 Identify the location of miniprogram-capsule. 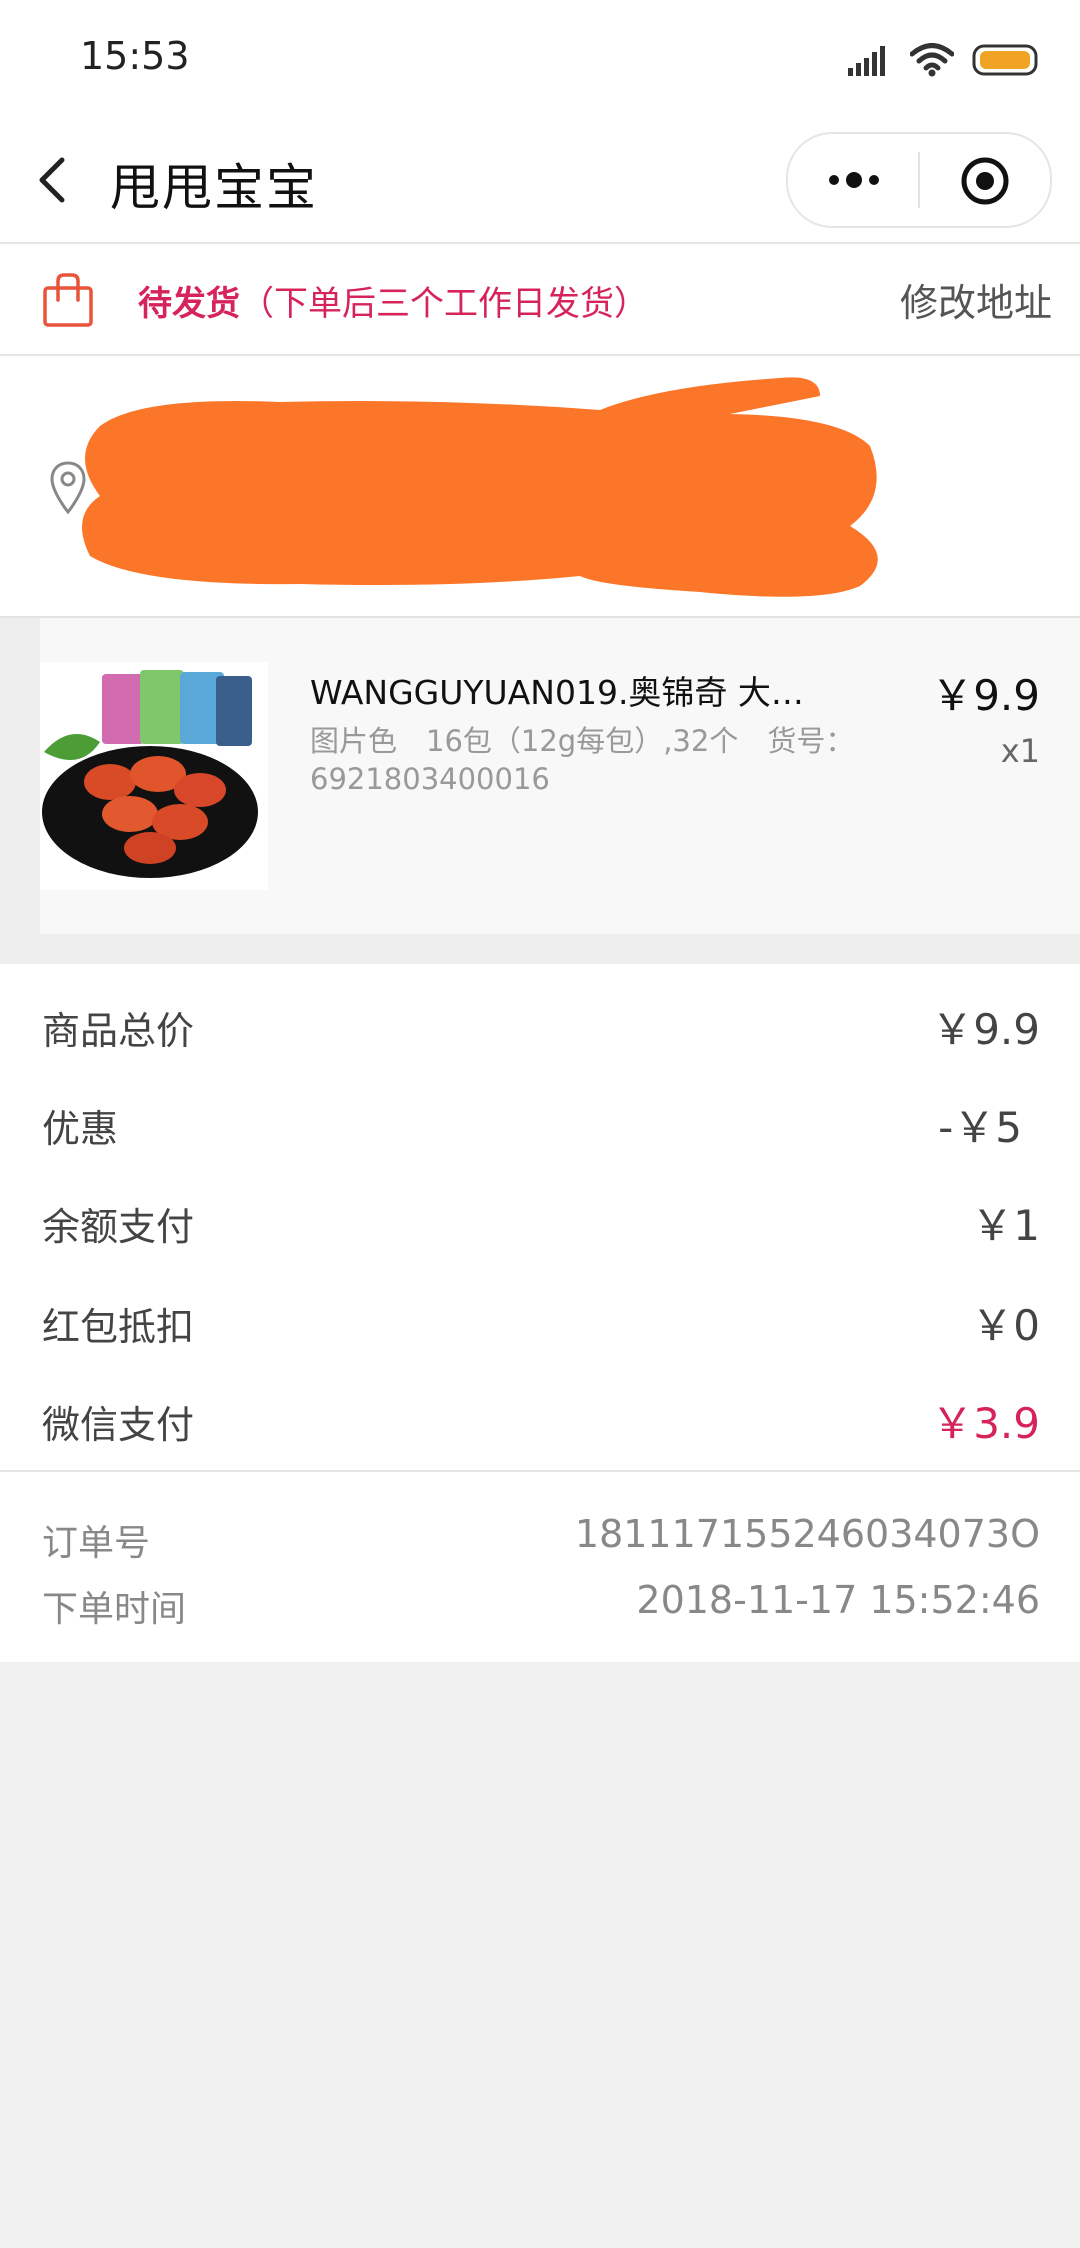
(919, 180).